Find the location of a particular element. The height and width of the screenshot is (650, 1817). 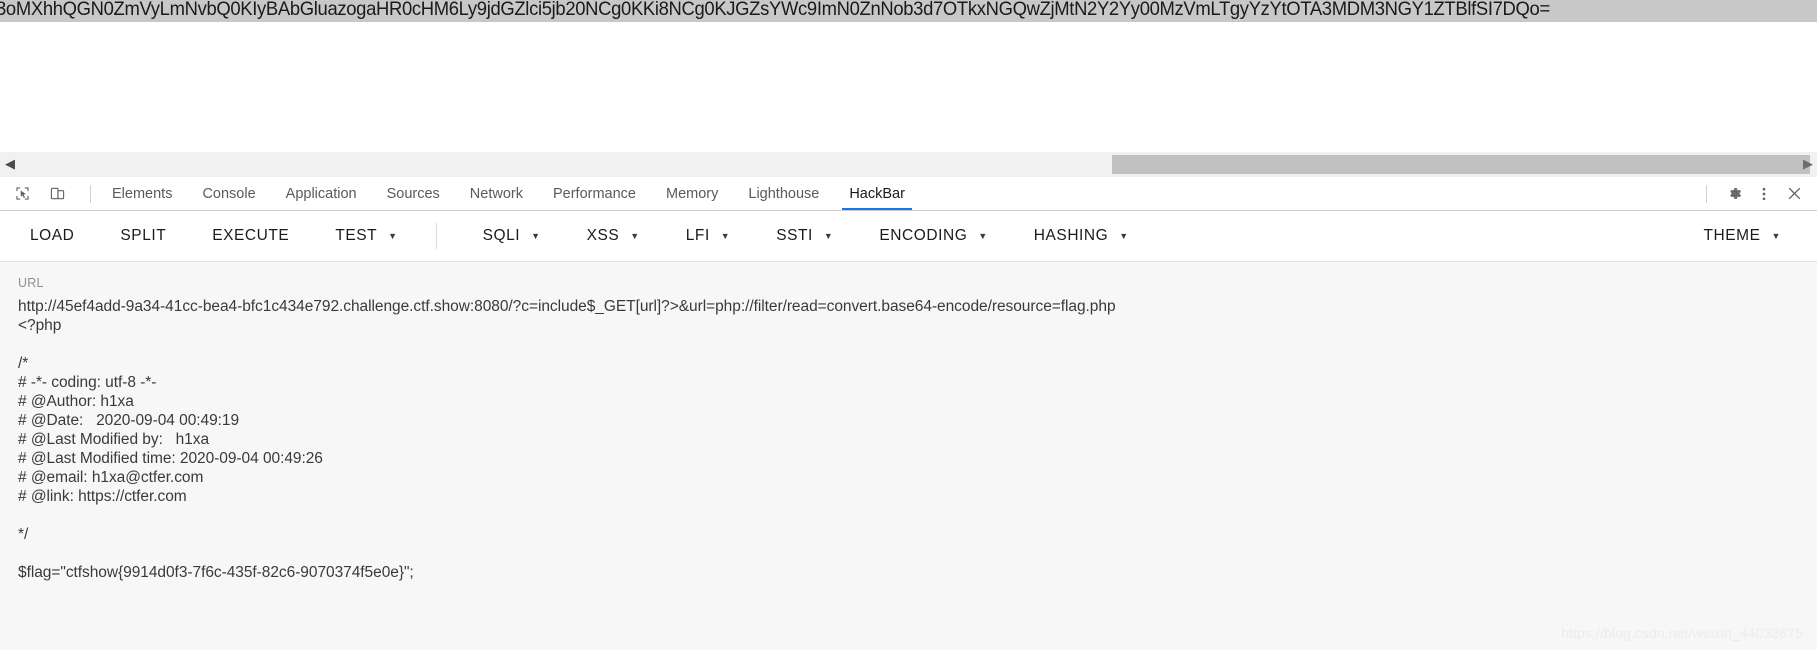

tab-label: Sources is located at coordinates (413, 193).